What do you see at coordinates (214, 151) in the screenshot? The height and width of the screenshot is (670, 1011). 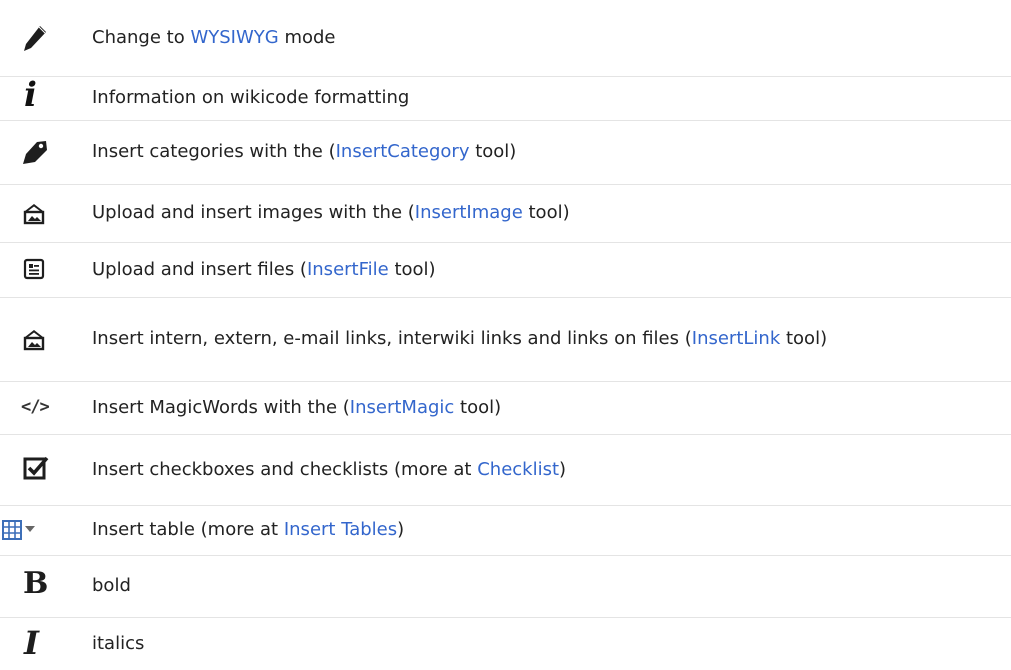 I see `row-text: Insert categories with the (` at bounding box center [214, 151].